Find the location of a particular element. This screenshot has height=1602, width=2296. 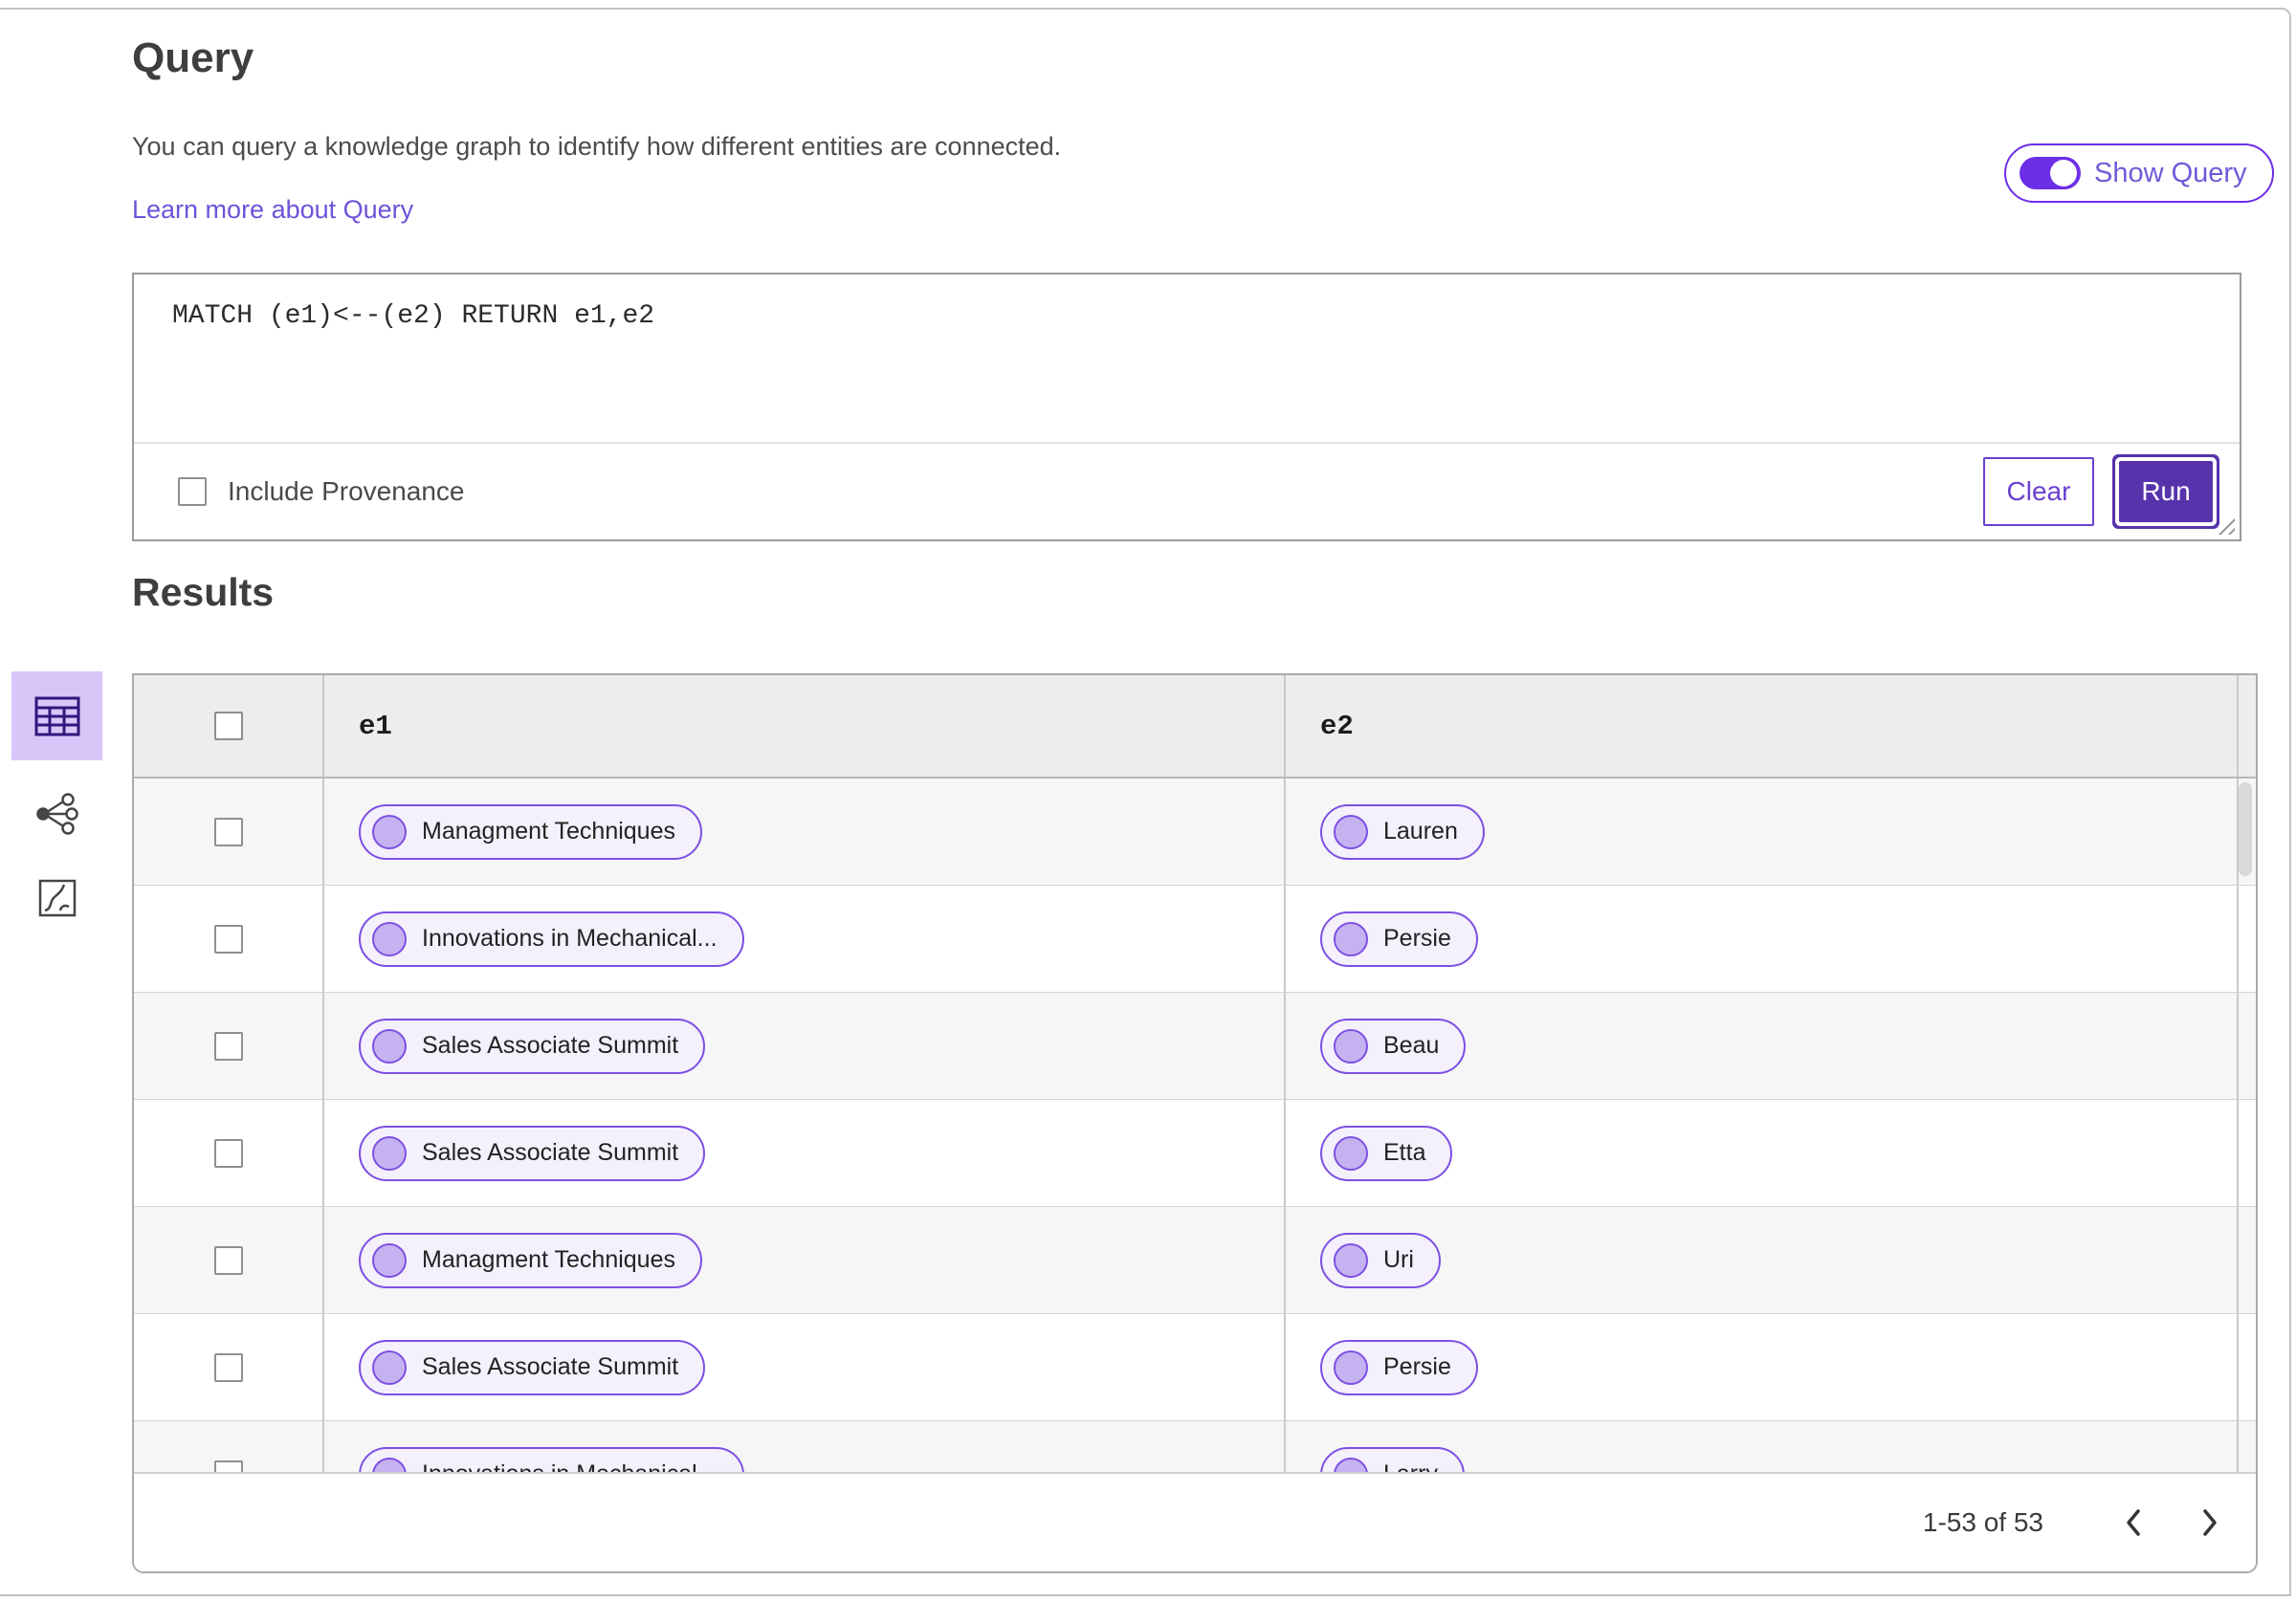

entity-pill-label: Etta is located at coordinates (1404, 1152).